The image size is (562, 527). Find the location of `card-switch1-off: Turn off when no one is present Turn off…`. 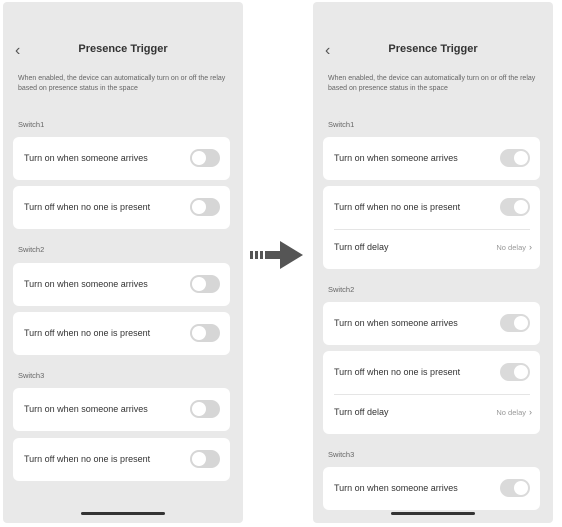

card-switch1-off: Turn off when no one is present Turn off… is located at coordinates (431, 227).